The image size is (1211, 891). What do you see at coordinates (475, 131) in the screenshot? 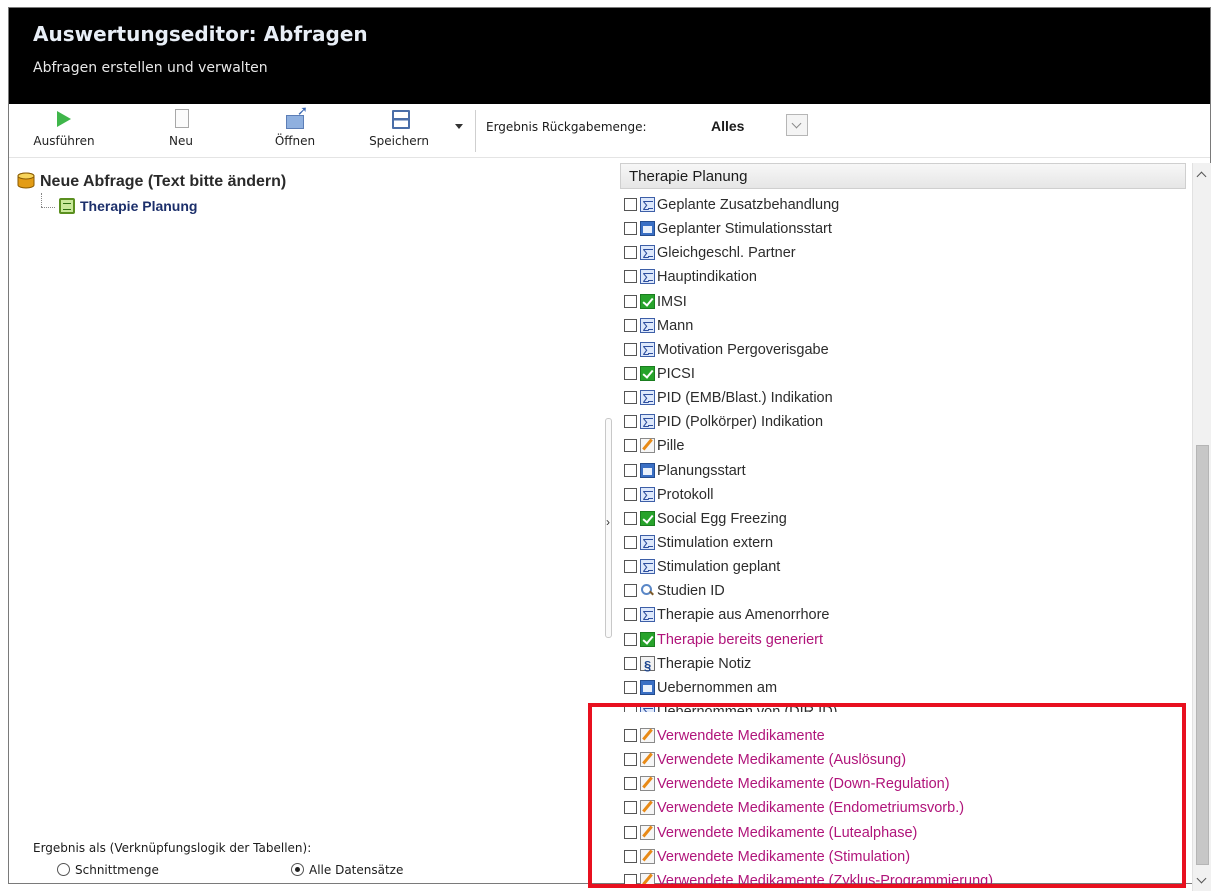
I see `toolbar-separator` at bounding box center [475, 131].